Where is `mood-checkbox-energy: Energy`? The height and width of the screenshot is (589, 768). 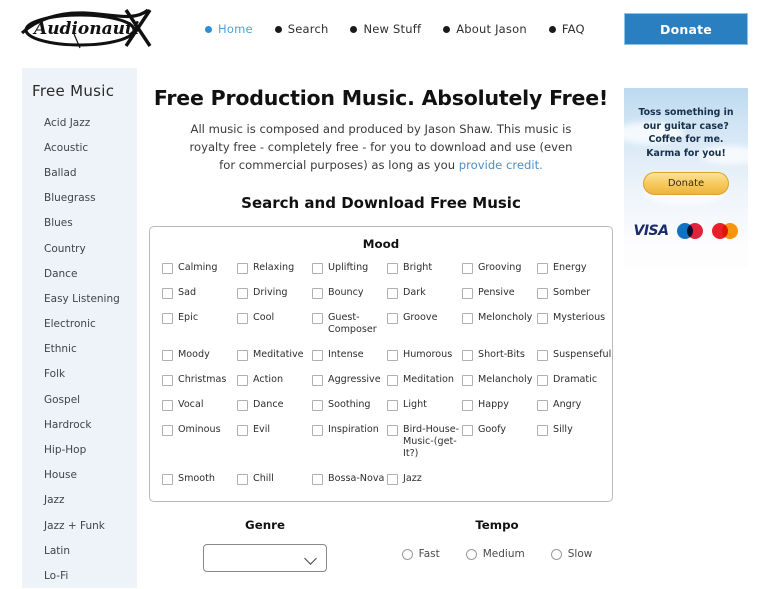 mood-checkbox-energy: Energy is located at coordinates (574, 268).